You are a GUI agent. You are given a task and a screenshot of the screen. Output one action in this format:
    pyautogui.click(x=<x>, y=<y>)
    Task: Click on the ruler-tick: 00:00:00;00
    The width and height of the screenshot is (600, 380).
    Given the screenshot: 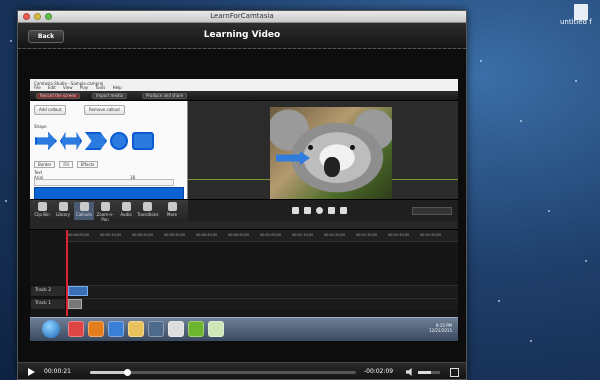 What is the action you would take?
    pyautogui.click(x=79, y=235)
    